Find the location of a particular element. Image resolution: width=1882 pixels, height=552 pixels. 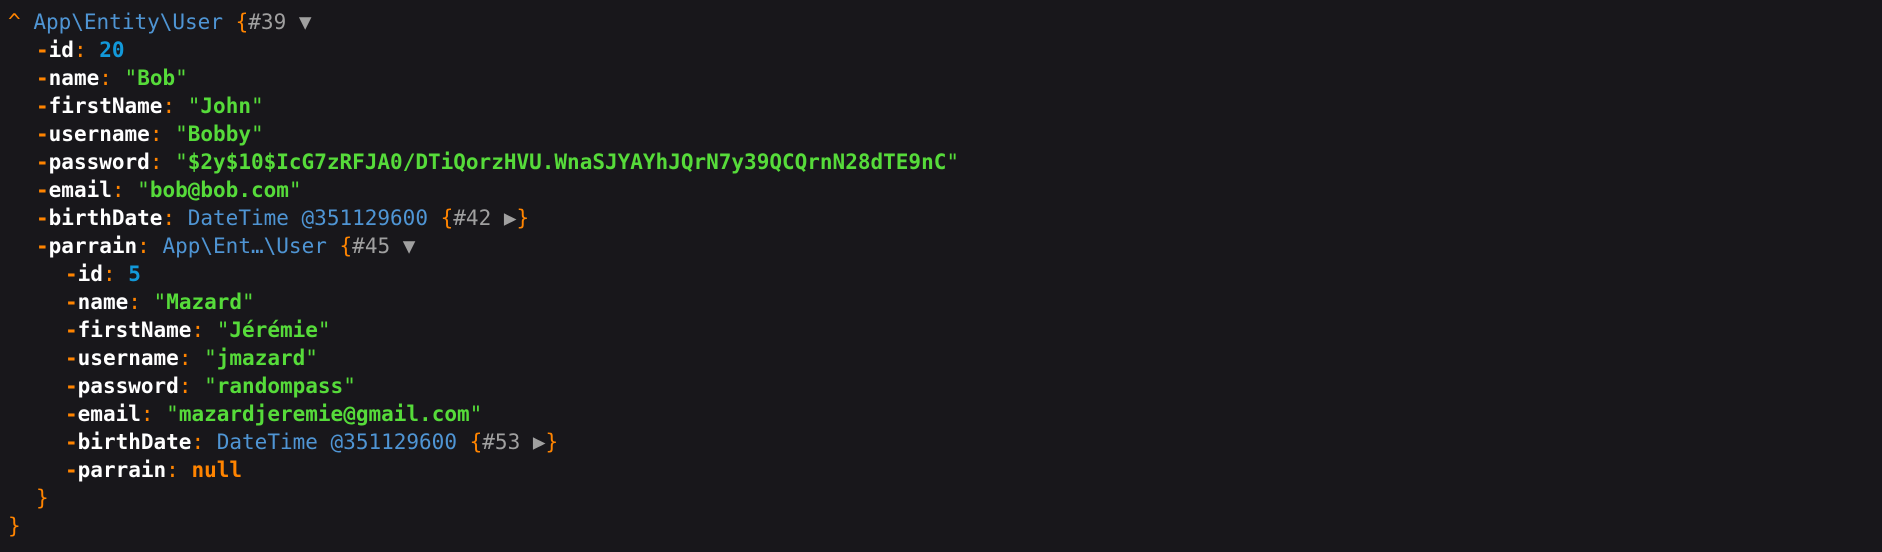

field-class: App\Ent is located at coordinates (206, 246).